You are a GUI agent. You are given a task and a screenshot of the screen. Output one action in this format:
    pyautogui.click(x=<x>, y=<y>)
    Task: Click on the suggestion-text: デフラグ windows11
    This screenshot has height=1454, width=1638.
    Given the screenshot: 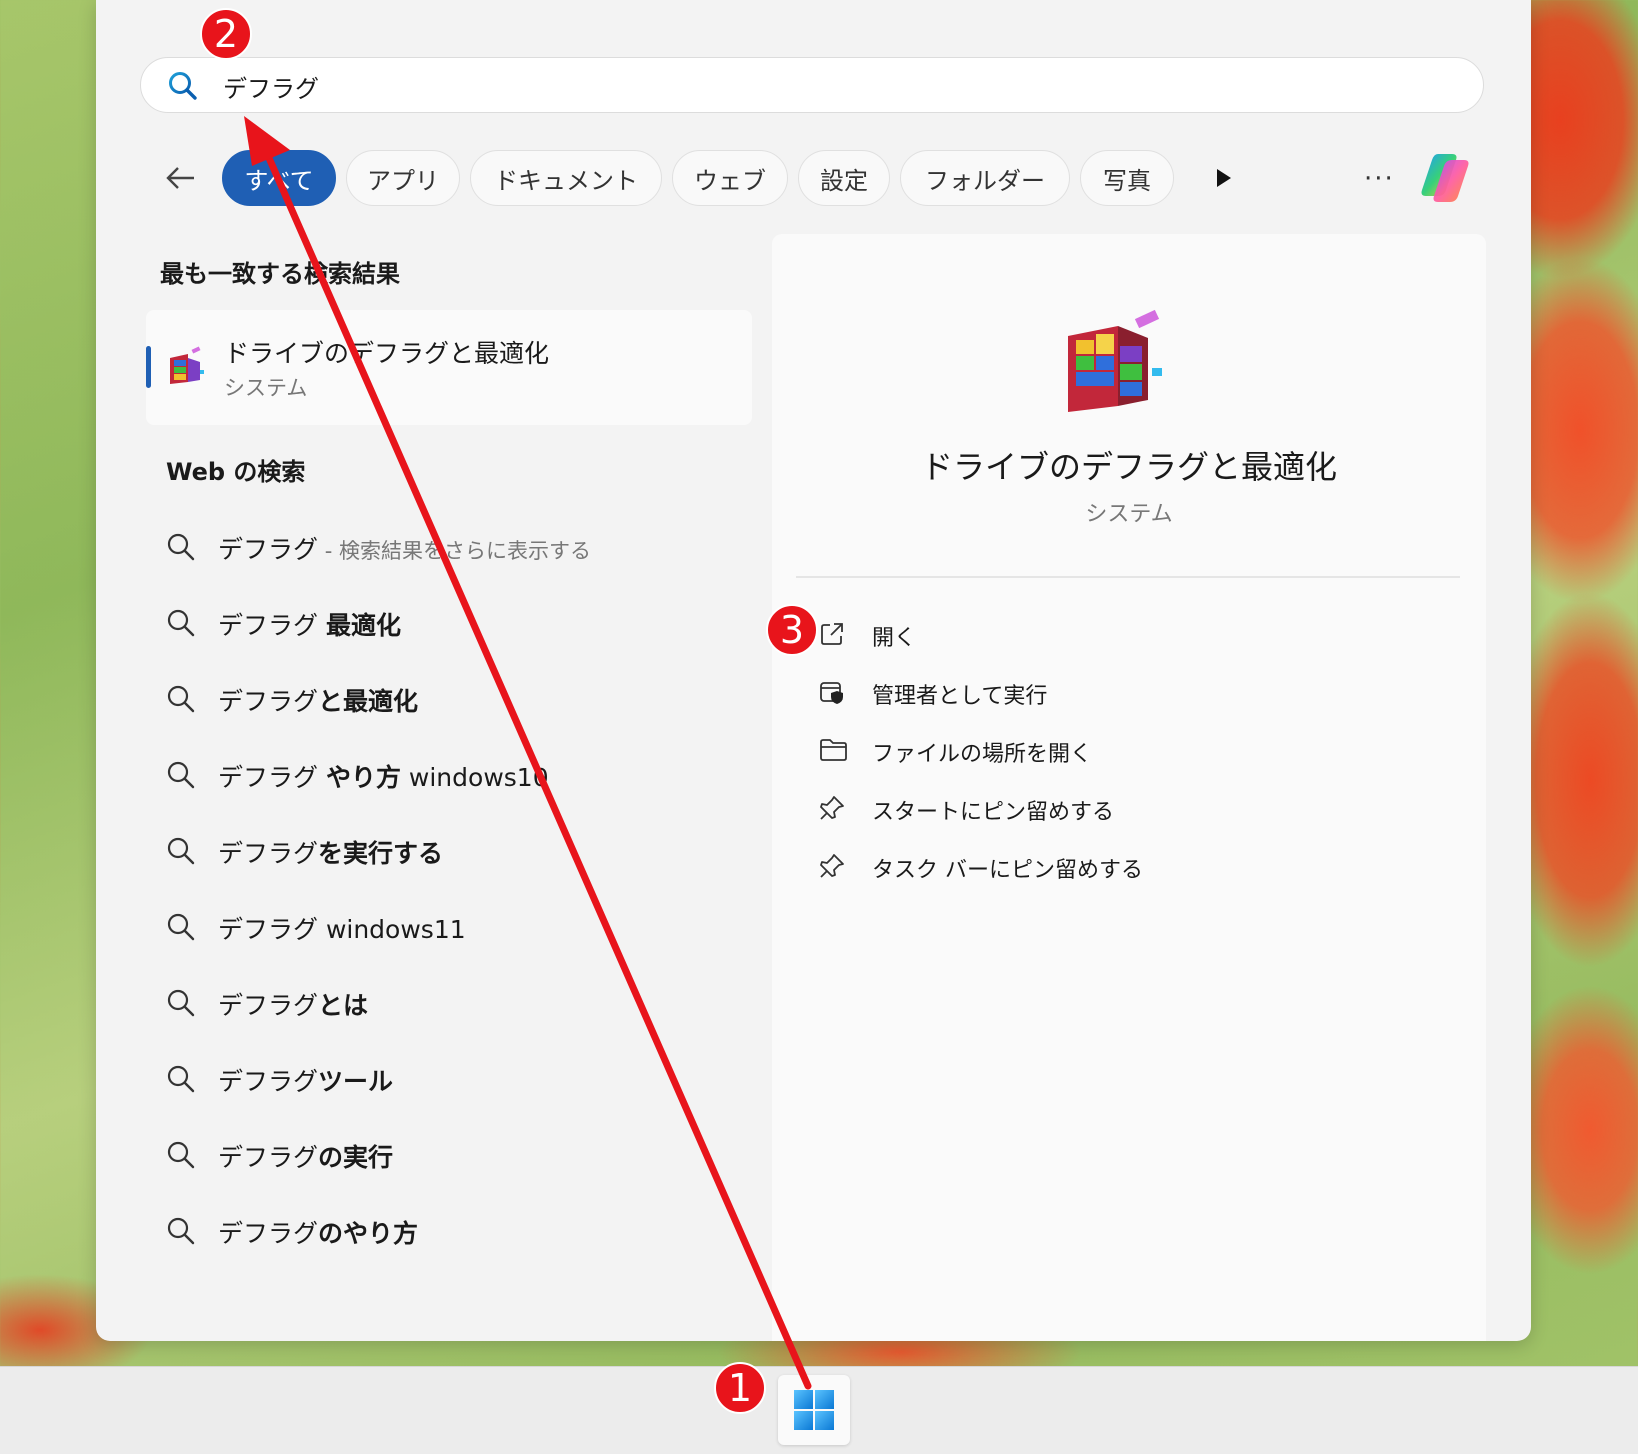 What is the action you would take?
    pyautogui.click(x=342, y=929)
    